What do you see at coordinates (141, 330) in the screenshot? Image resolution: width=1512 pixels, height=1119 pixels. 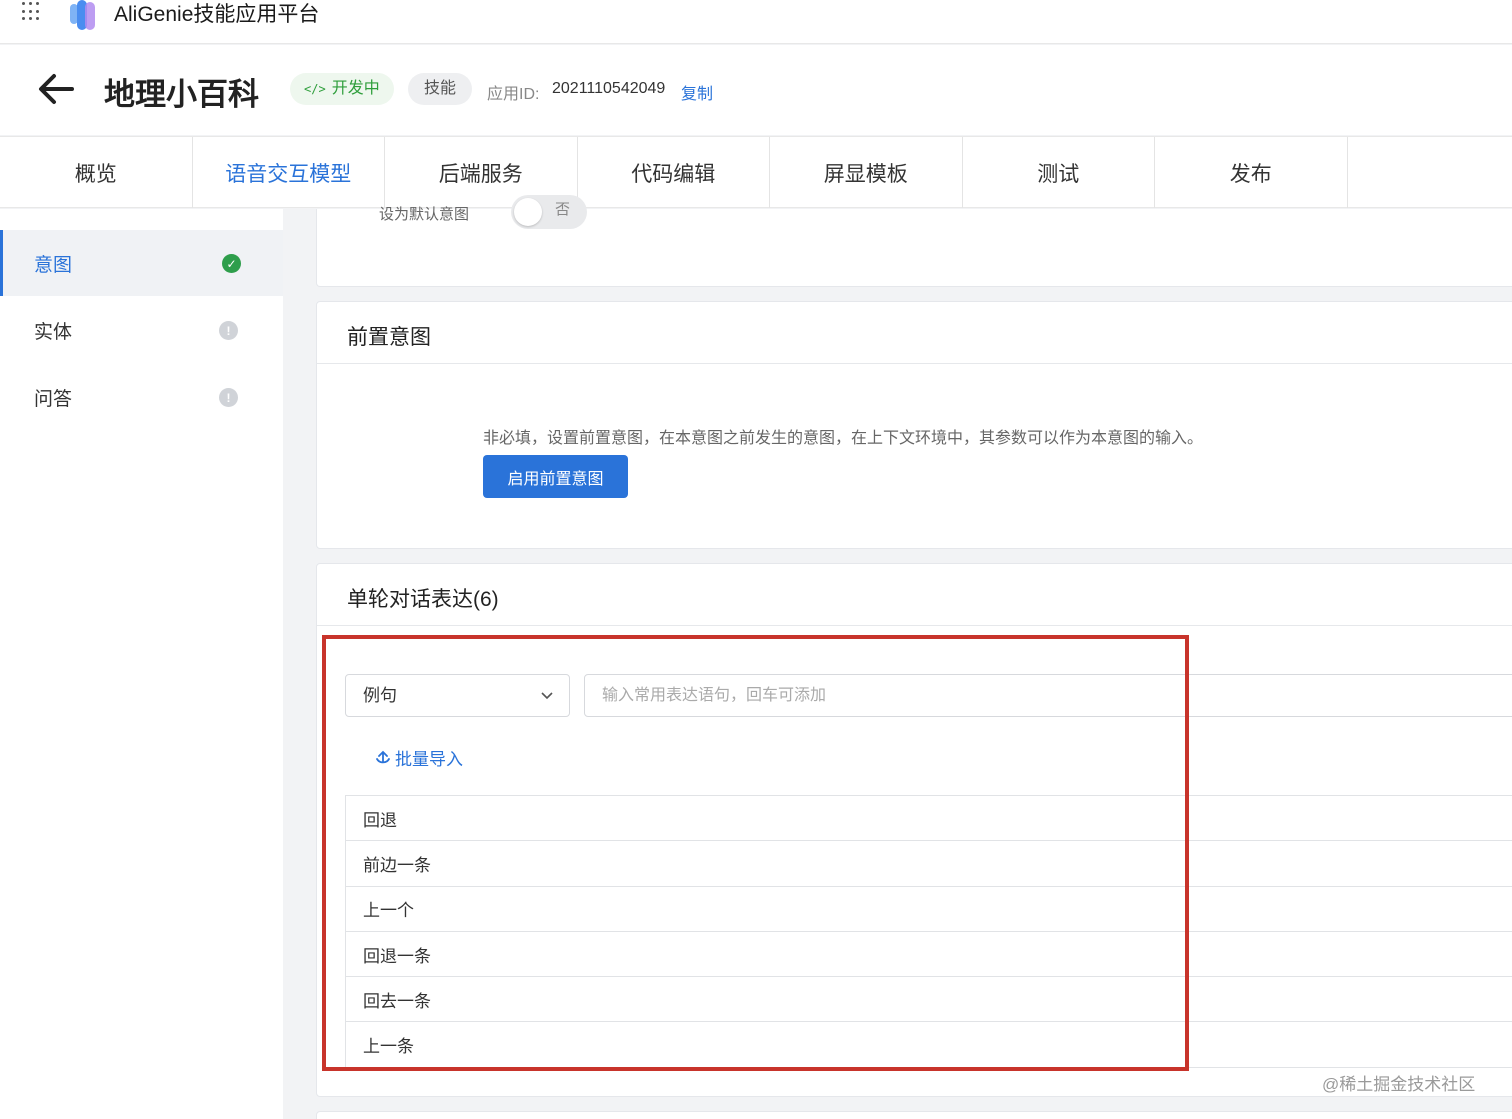 I see `sidebar-item-entity: 实体 !` at bounding box center [141, 330].